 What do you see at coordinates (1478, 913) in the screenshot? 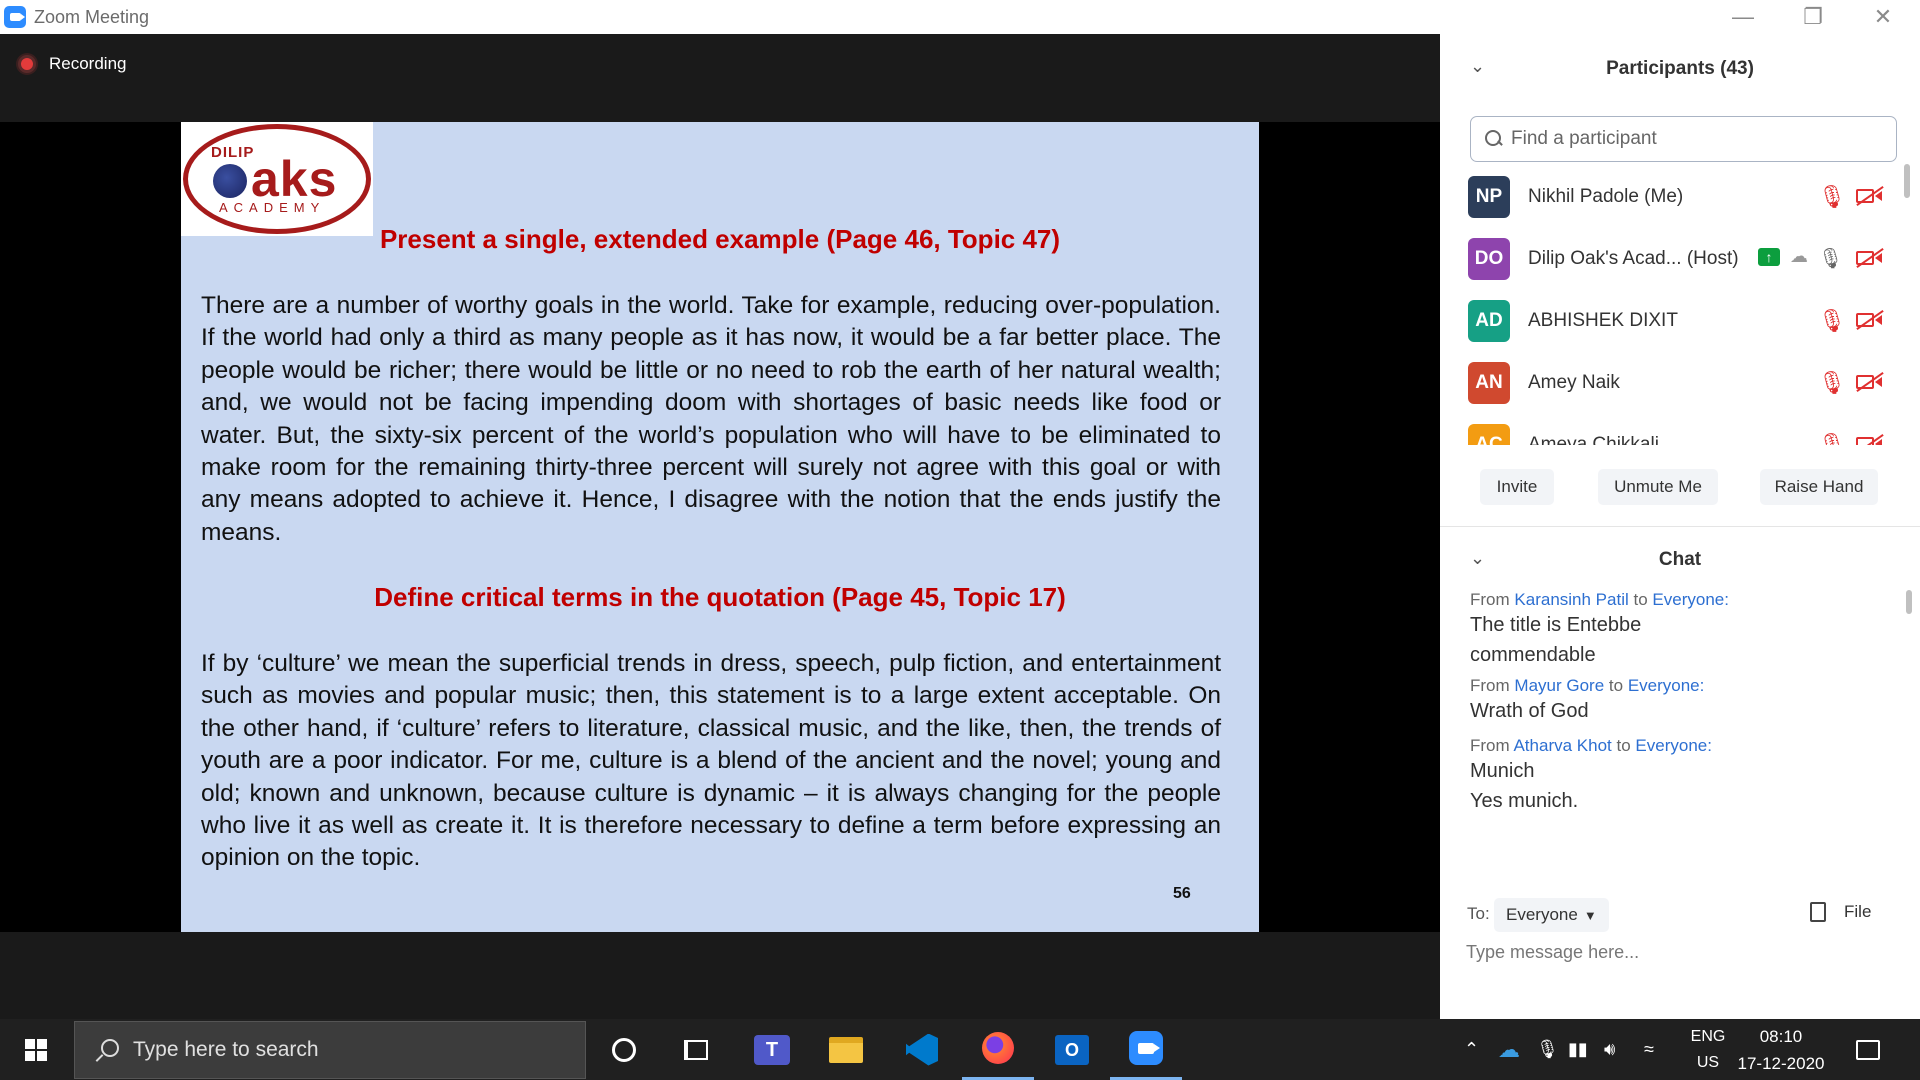
I see `to-label: To:` at bounding box center [1478, 913].